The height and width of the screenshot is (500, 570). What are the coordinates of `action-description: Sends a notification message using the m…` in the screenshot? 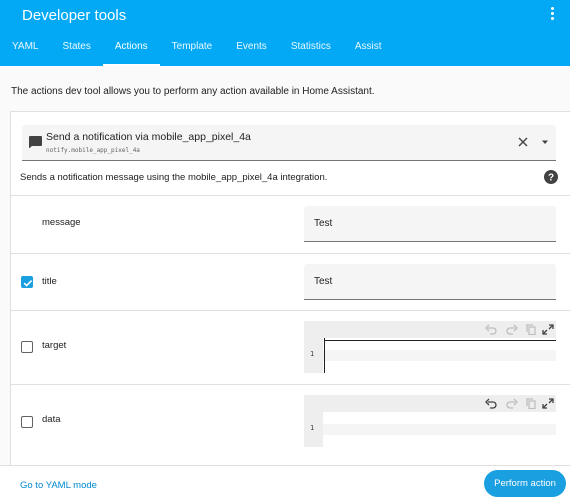 It's located at (174, 177).